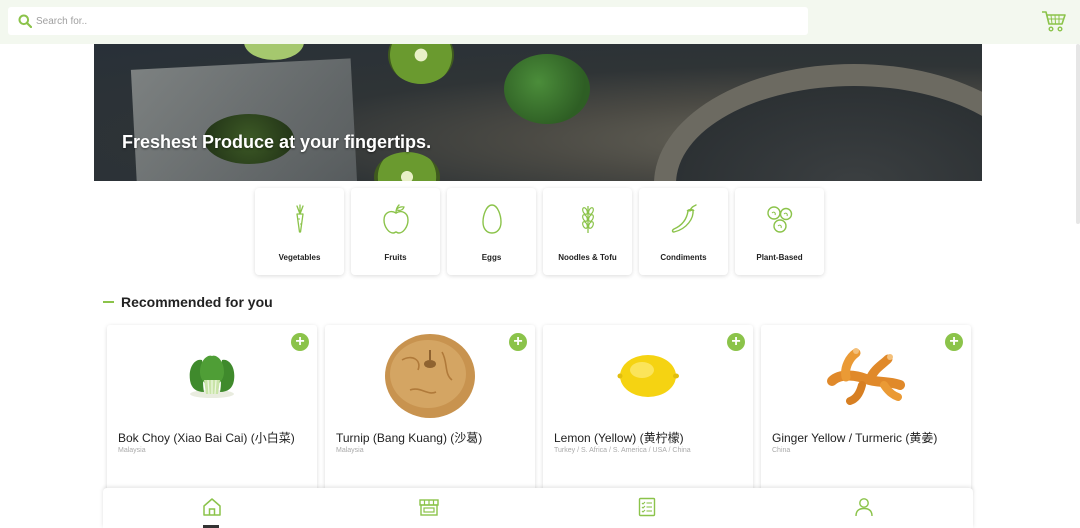 The height and width of the screenshot is (528, 1080). I want to click on product-card: + Ginger Yellow / Turmeric (黄姜) China, so click(866, 410).